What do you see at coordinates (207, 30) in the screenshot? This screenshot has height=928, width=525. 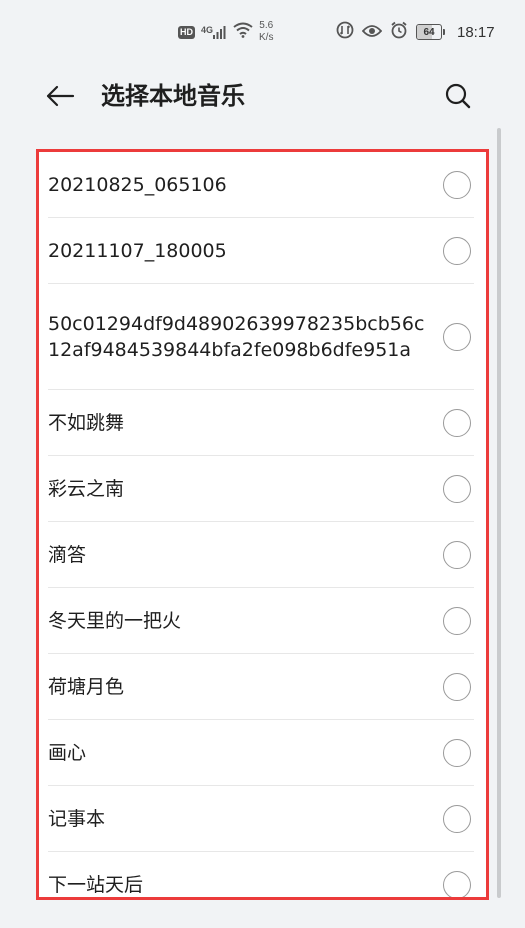 I see `network-type-label: 4G` at bounding box center [207, 30].